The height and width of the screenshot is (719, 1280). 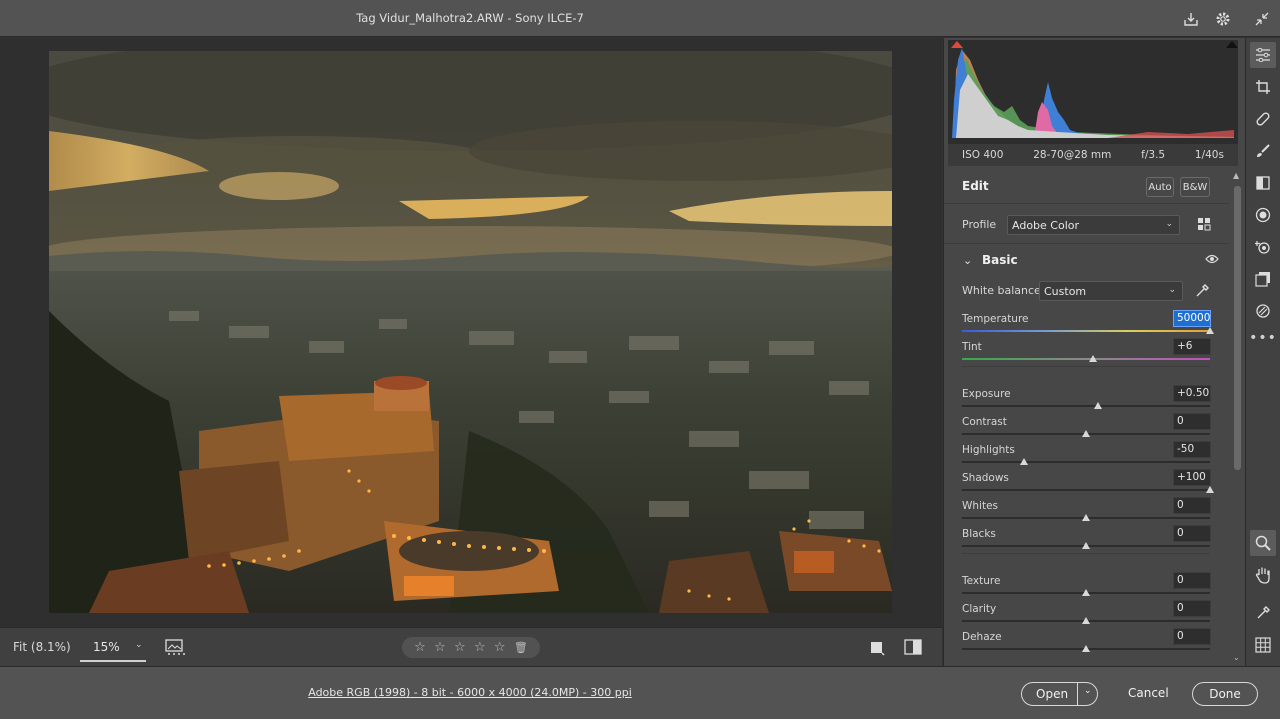 I want to click on tint-value-input: +6, so click(x=1192, y=346).